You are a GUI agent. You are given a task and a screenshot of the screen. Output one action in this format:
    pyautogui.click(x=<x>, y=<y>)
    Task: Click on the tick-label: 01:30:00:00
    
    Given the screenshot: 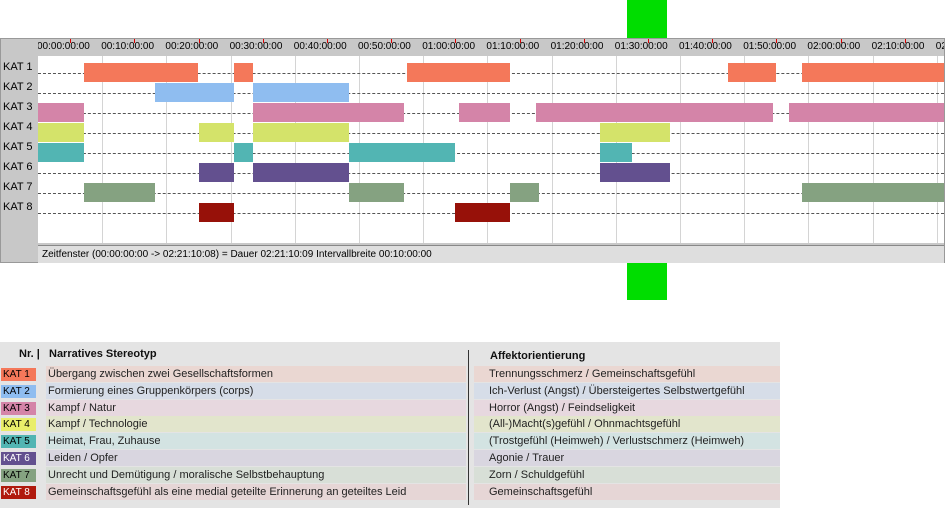 What is the action you would take?
    pyautogui.click(x=641, y=46)
    